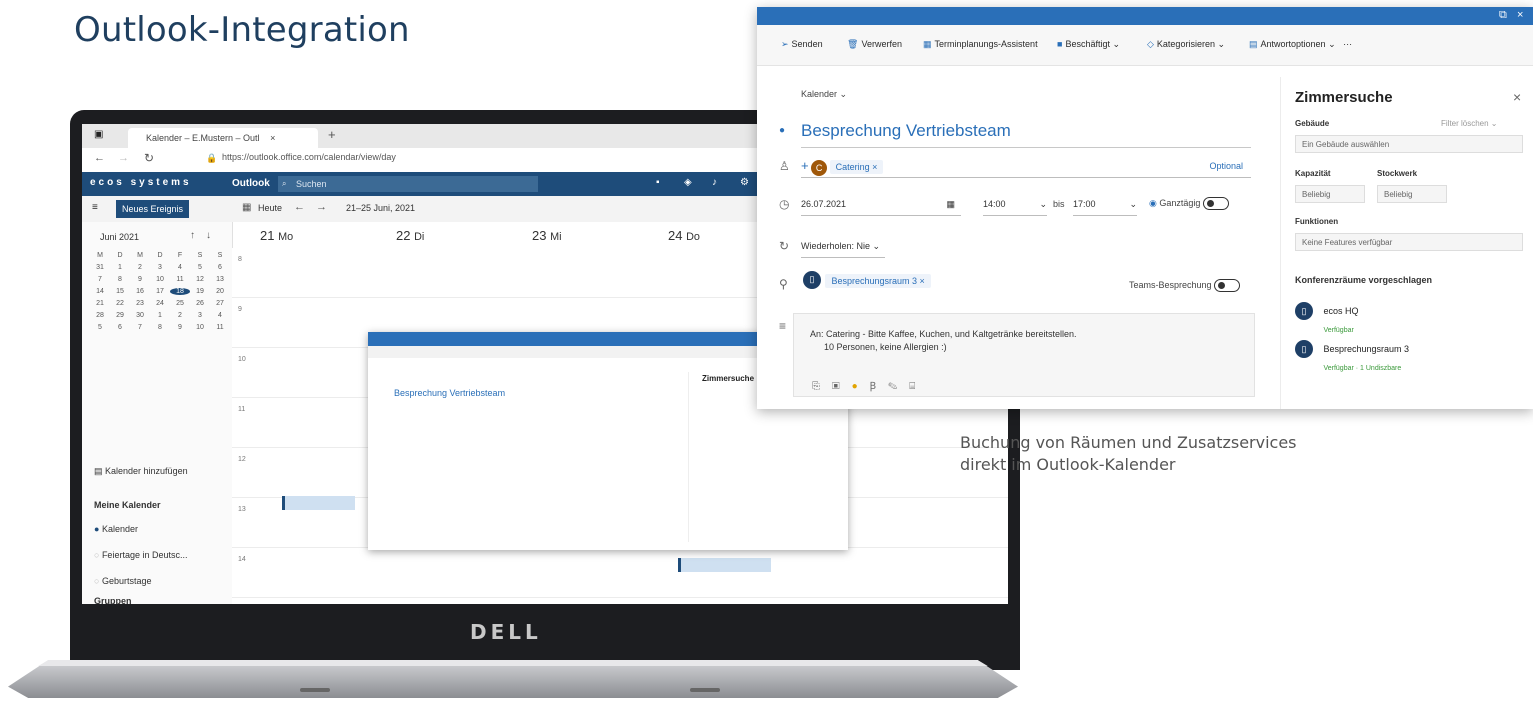 The image size is (1533, 720). Describe the element at coordinates (220, 279) in the screenshot. I see `mini-calendar-day: 13` at that location.